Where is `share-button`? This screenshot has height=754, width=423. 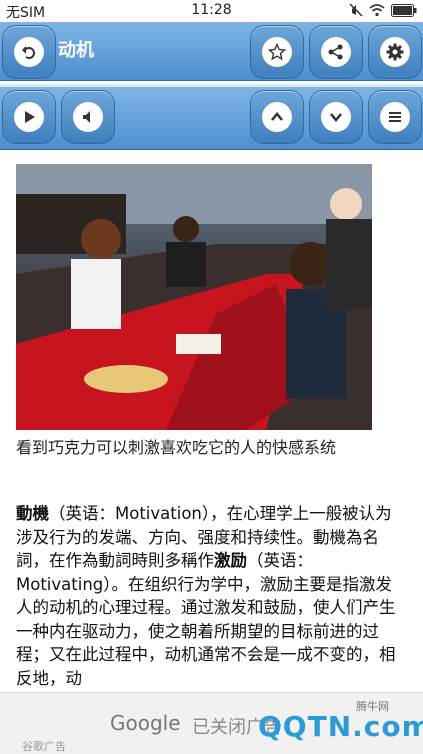
share-button is located at coordinates (336, 52).